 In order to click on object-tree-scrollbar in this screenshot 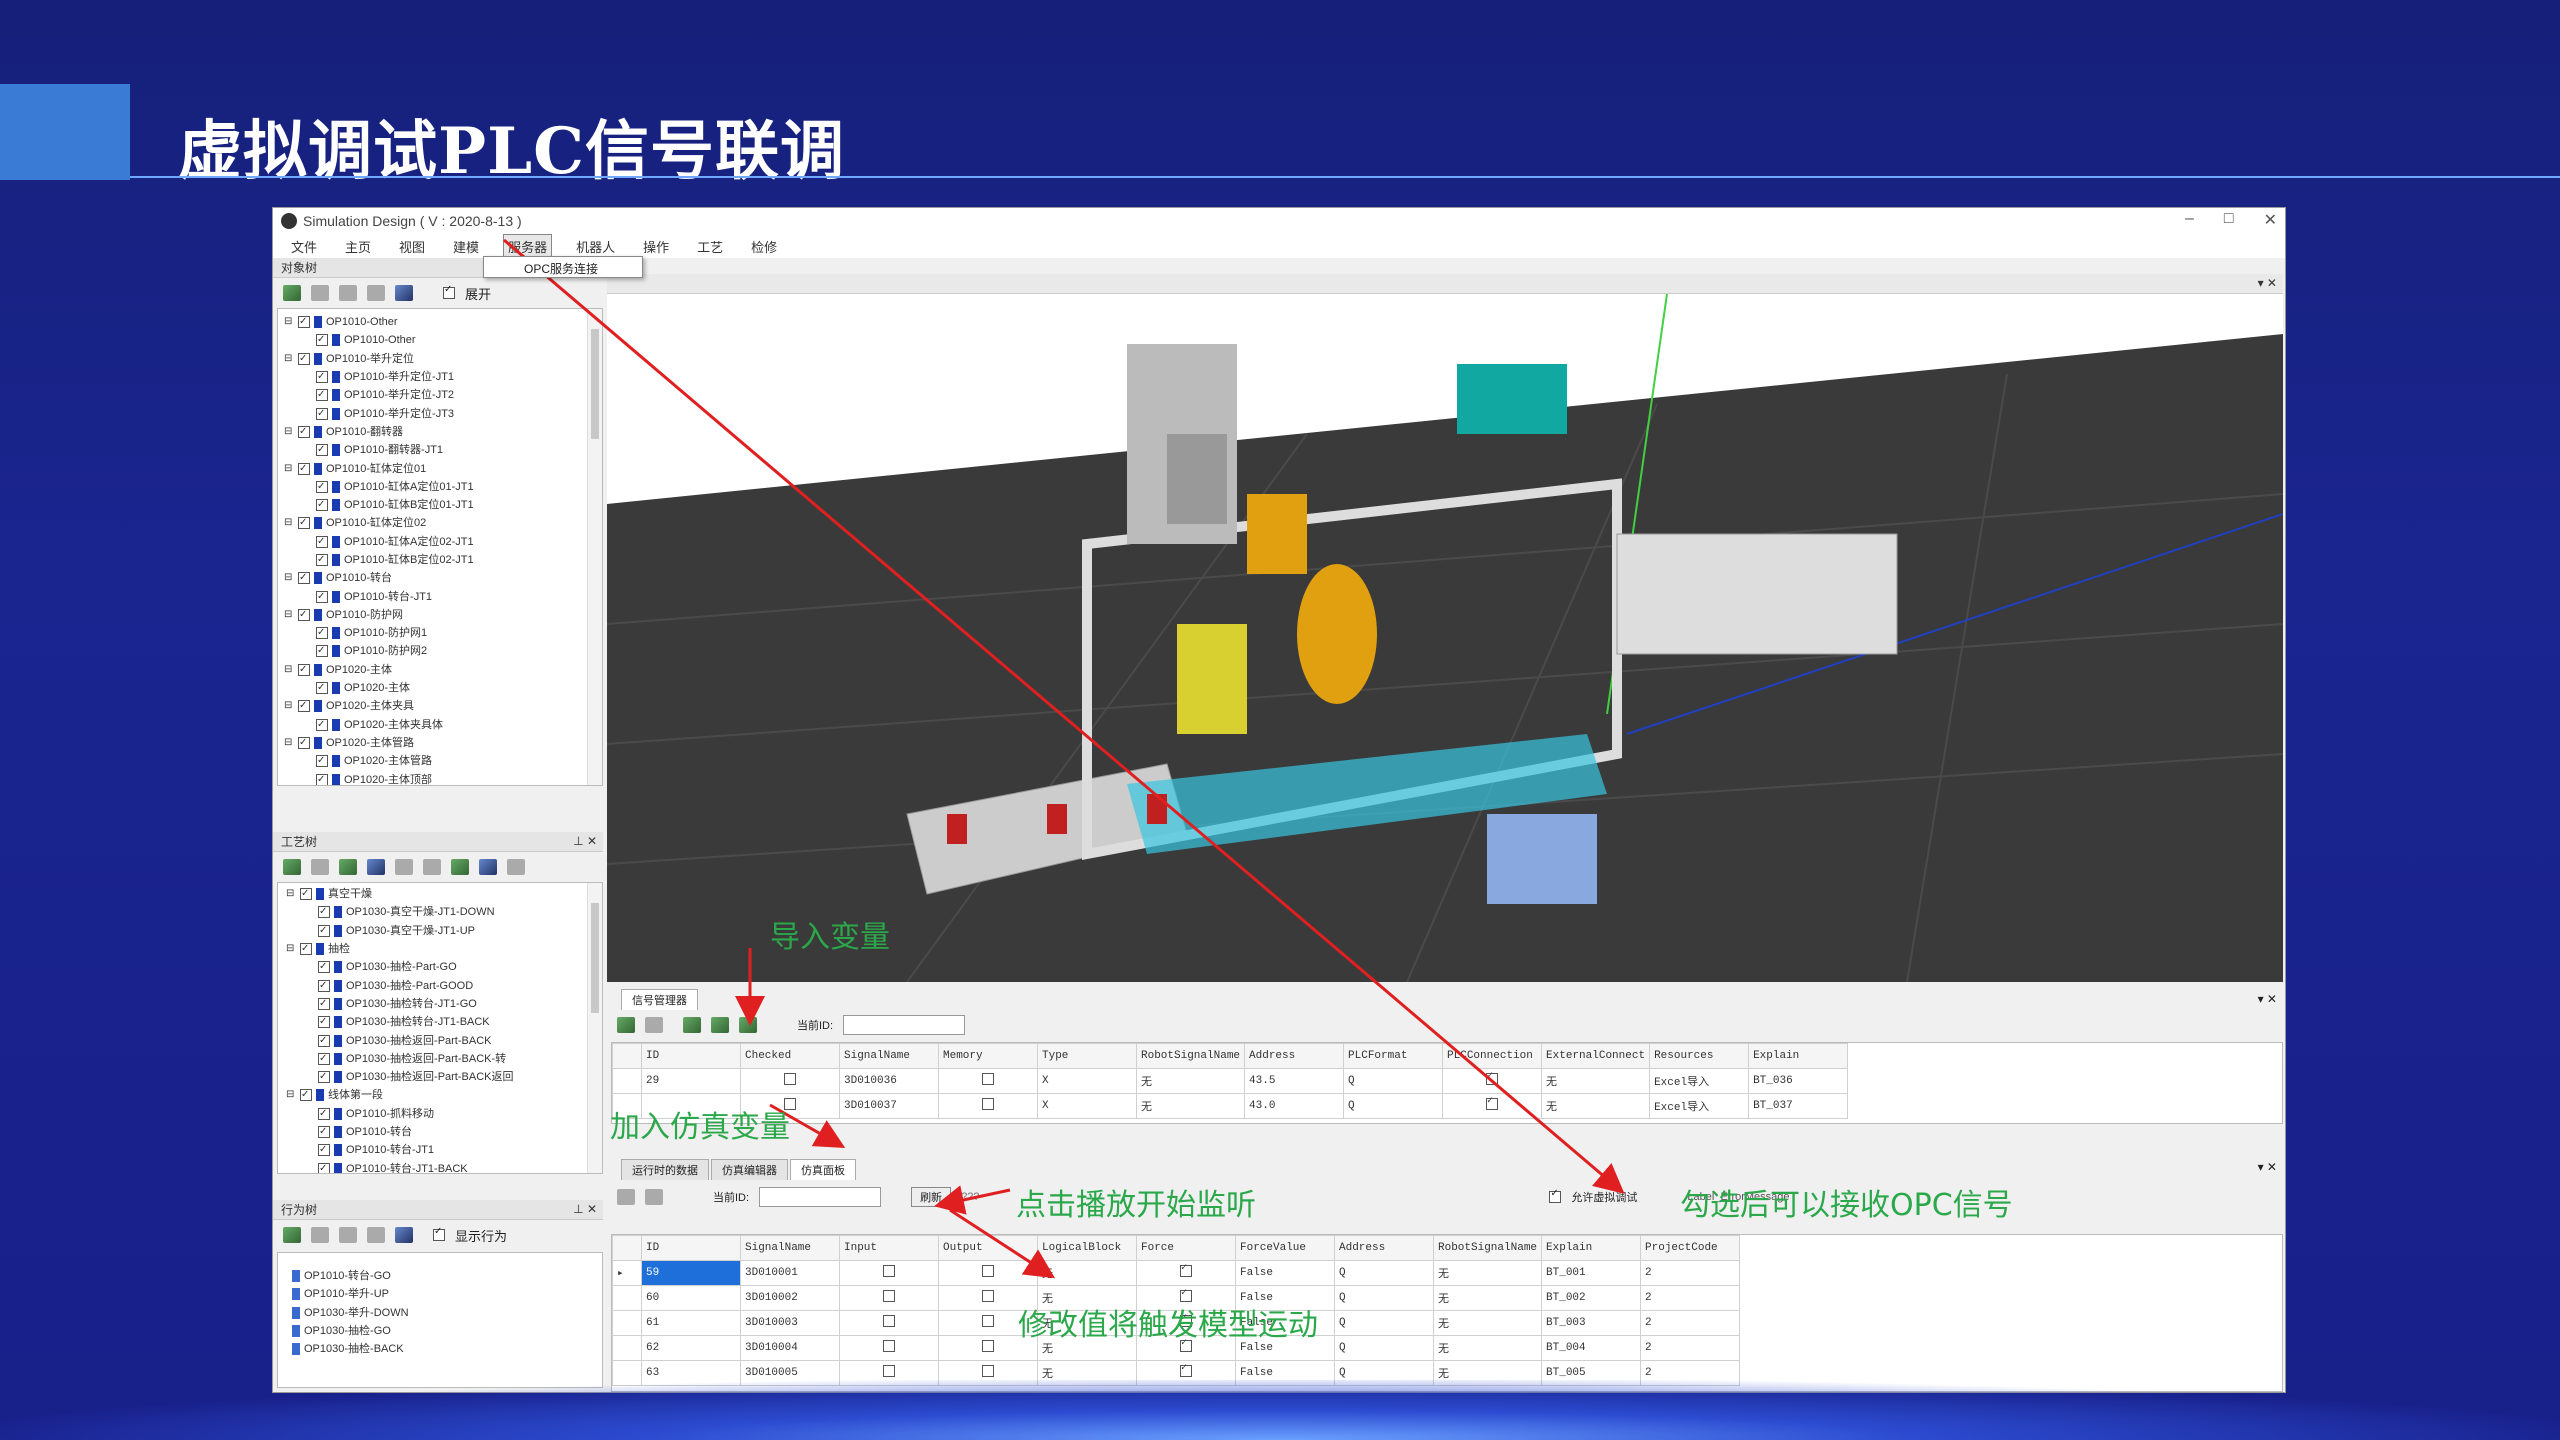, I will do `click(594, 547)`.